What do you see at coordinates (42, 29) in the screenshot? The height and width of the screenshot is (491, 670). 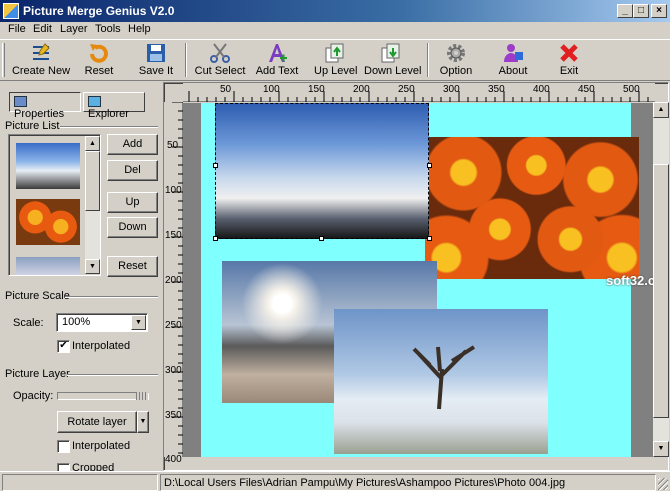 I see `menu-edit: Edit` at bounding box center [42, 29].